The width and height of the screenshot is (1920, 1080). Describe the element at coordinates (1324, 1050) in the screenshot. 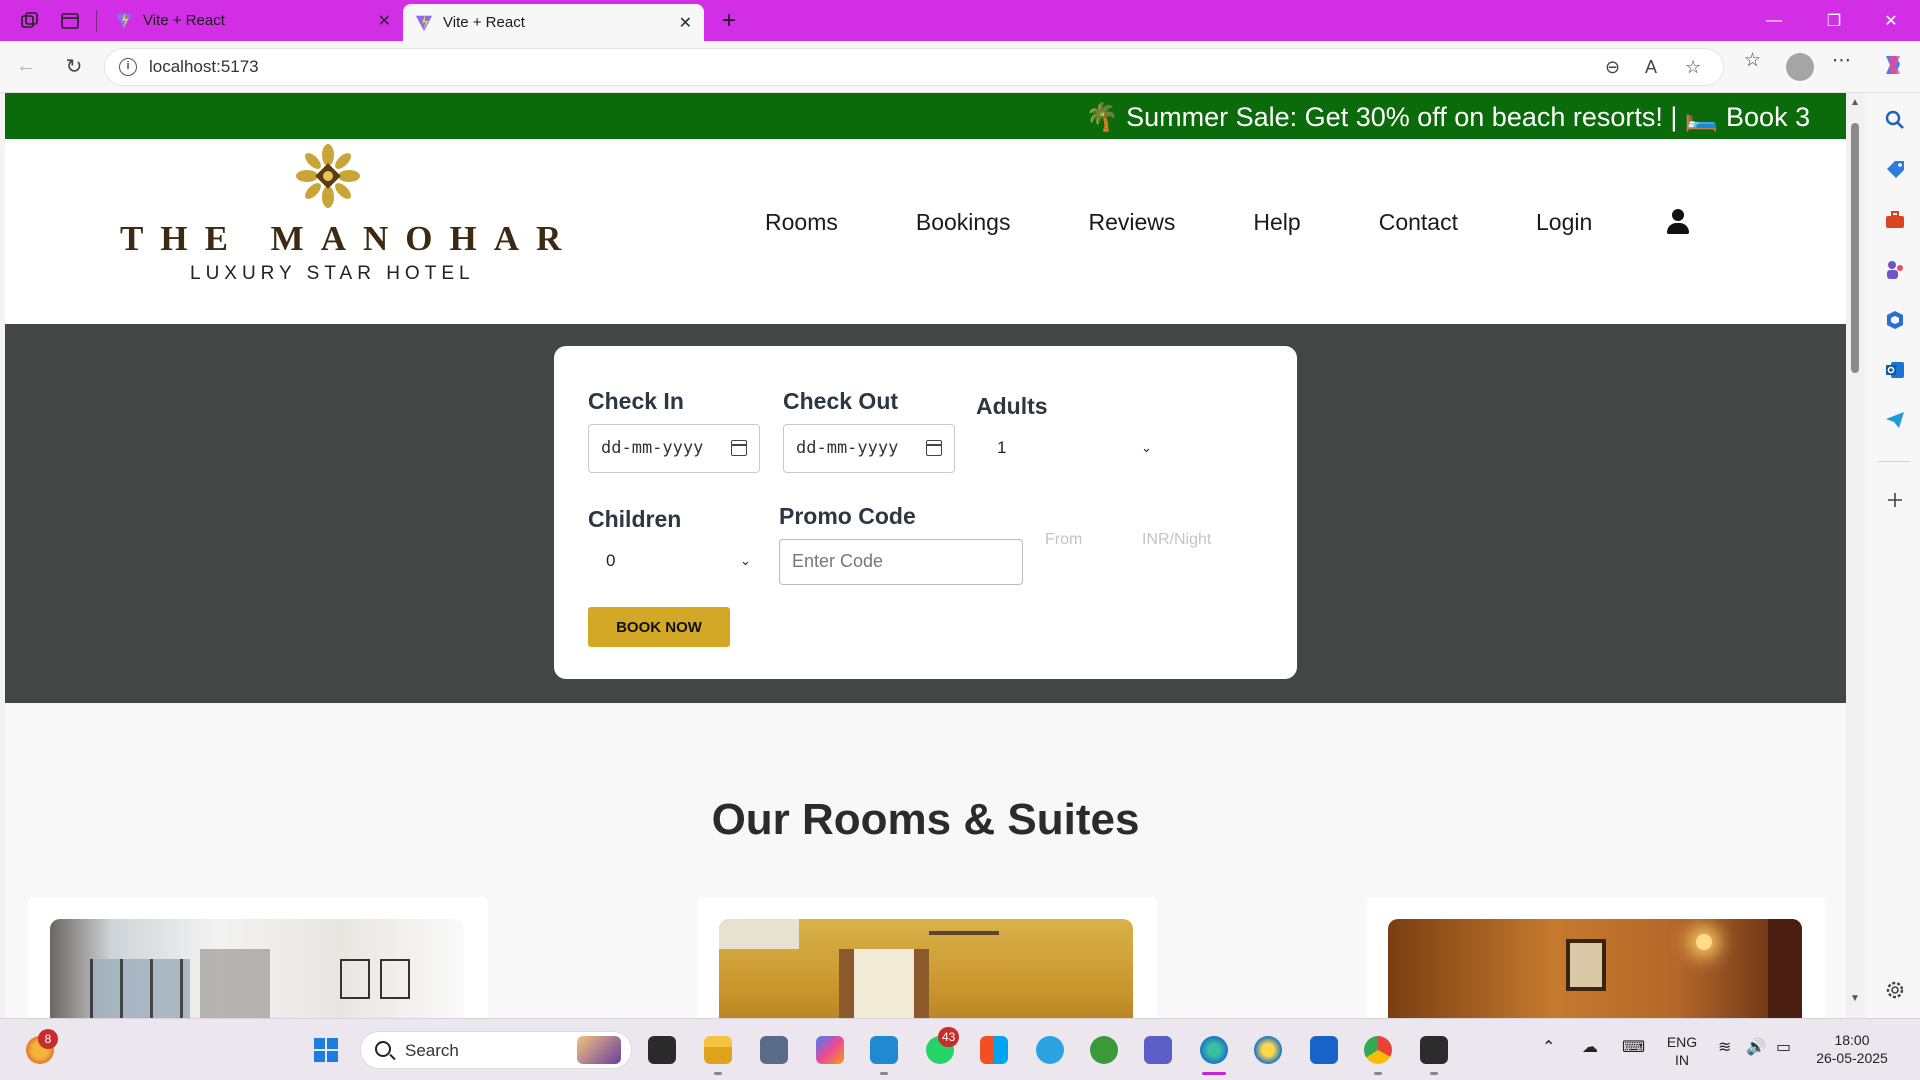

I see `myhp-icon` at that location.